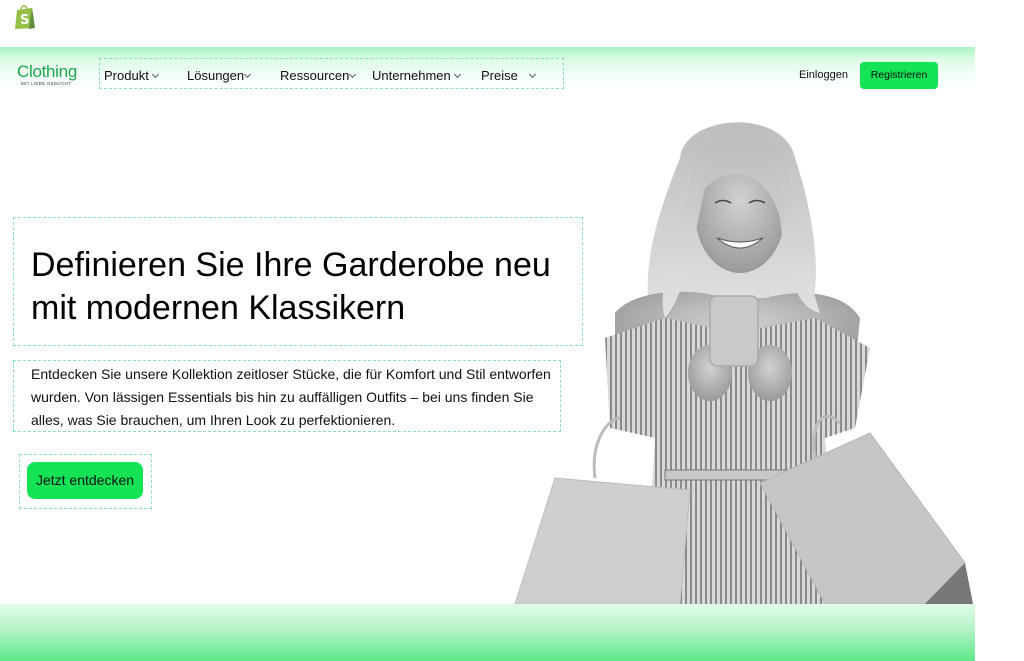  What do you see at coordinates (315, 75) in the screenshot?
I see `nav-item-label: Ressourcen` at bounding box center [315, 75].